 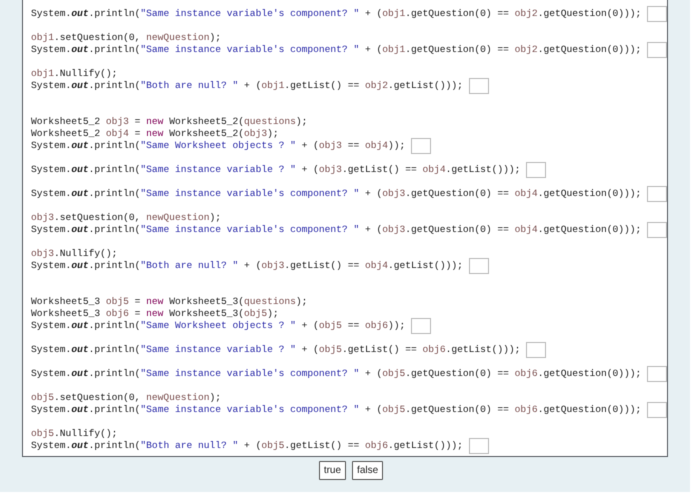 I want to click on code-line: System.out.println("Same Worksheet objects ? " + (obj3 == obj4));, so click(x=218, y=146).